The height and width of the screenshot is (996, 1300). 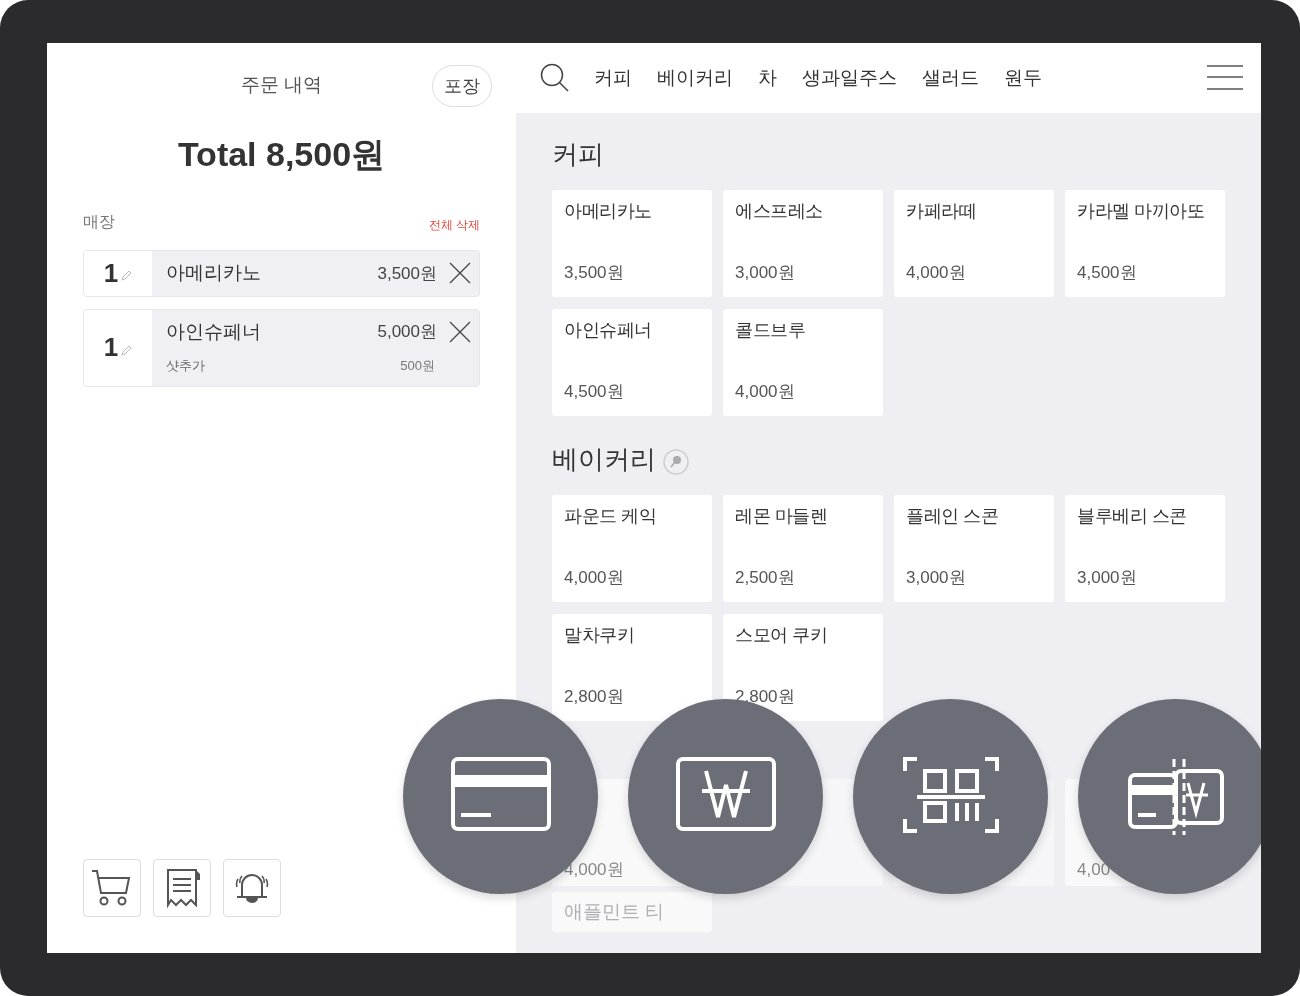 What do you see at coordinates (632, 548) in the screenshot?
I see `product-card: 파운드 케익 4,000원` at bounding box center [632, 548].